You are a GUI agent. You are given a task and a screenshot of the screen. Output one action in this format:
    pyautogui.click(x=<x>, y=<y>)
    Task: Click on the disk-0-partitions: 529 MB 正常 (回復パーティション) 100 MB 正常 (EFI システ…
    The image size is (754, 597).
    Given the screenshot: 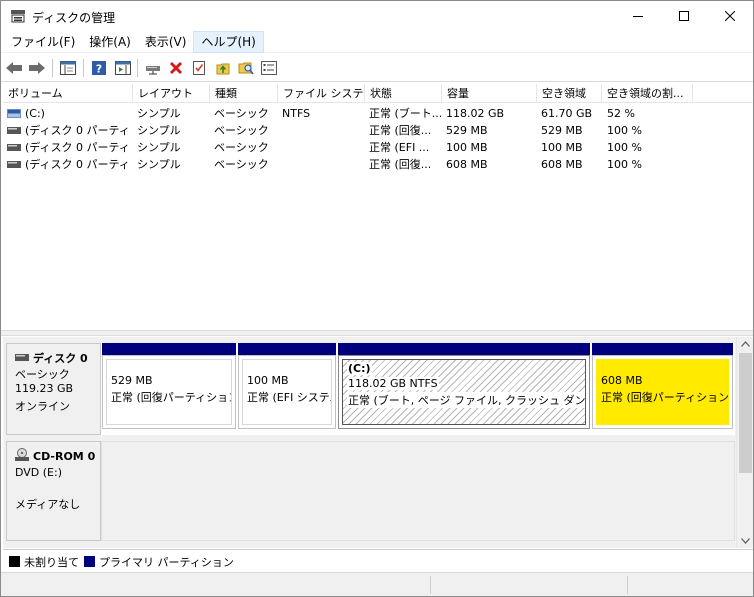 What is the action you would take?
    pyautogui.click(x=418, y=389)
    